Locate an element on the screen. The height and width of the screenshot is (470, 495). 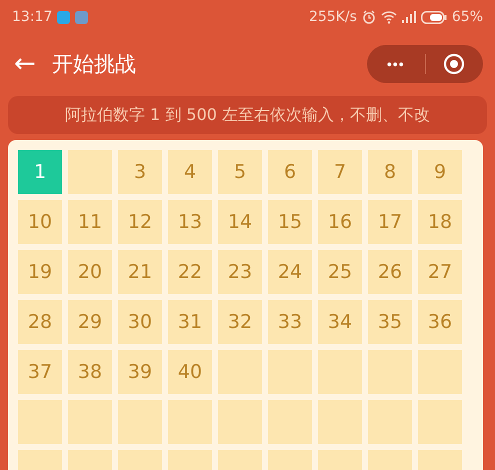
number-cell: 18 is located at coordinates (440, 222).